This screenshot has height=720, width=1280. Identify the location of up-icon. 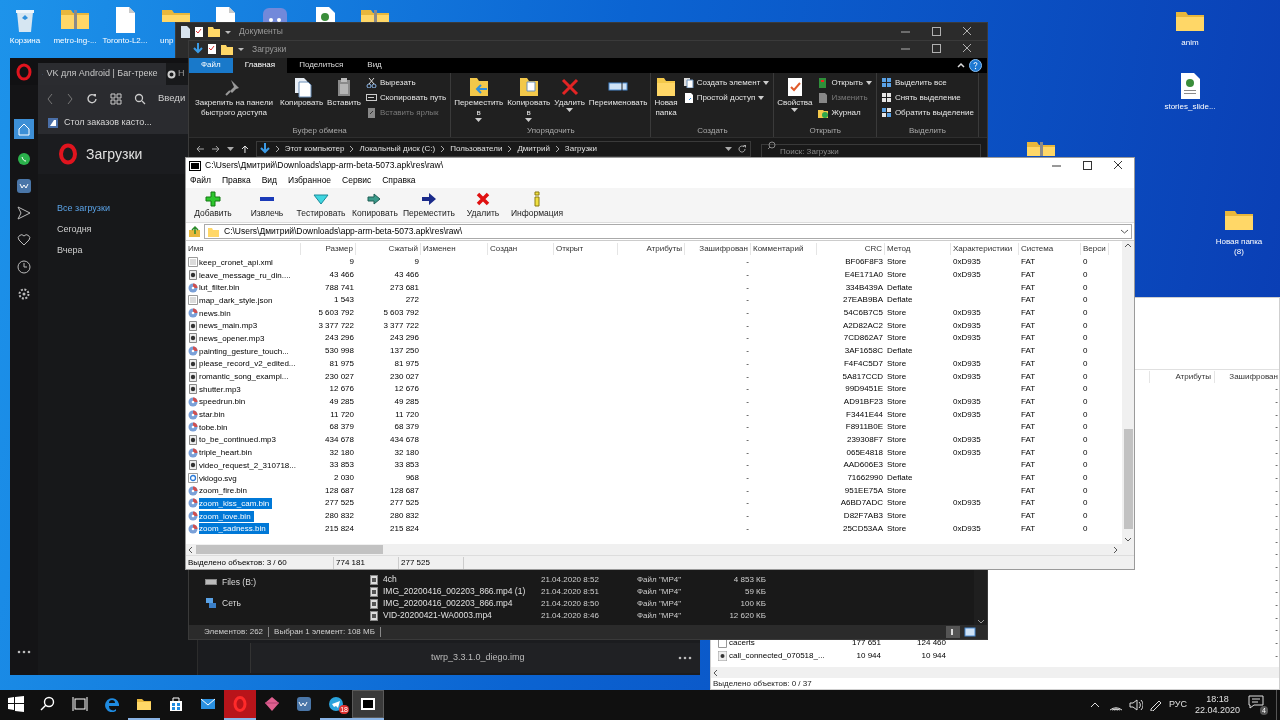
(244, 149).